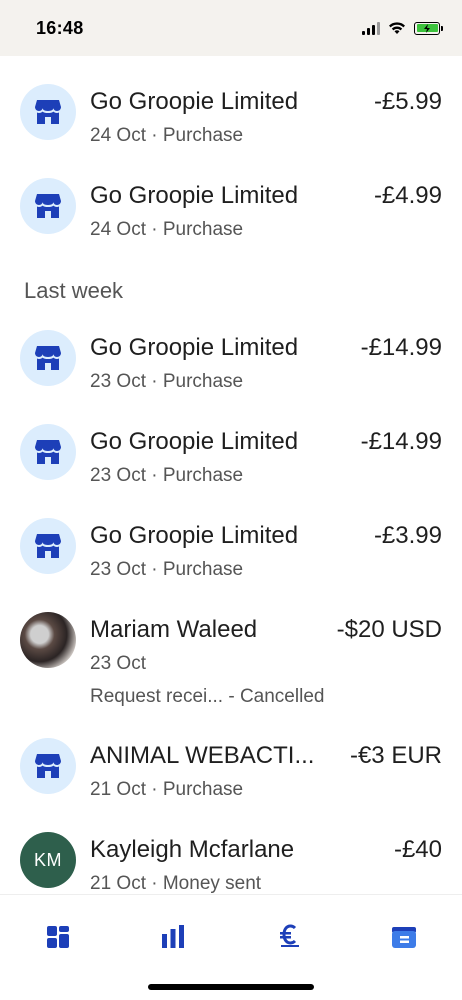 This screenshot has width=462, height=1000. What do you see at coordinates (389, 629) in the screenshot?
I see `transaction-amount: -$20 USD` at bounding box center [389, 629].